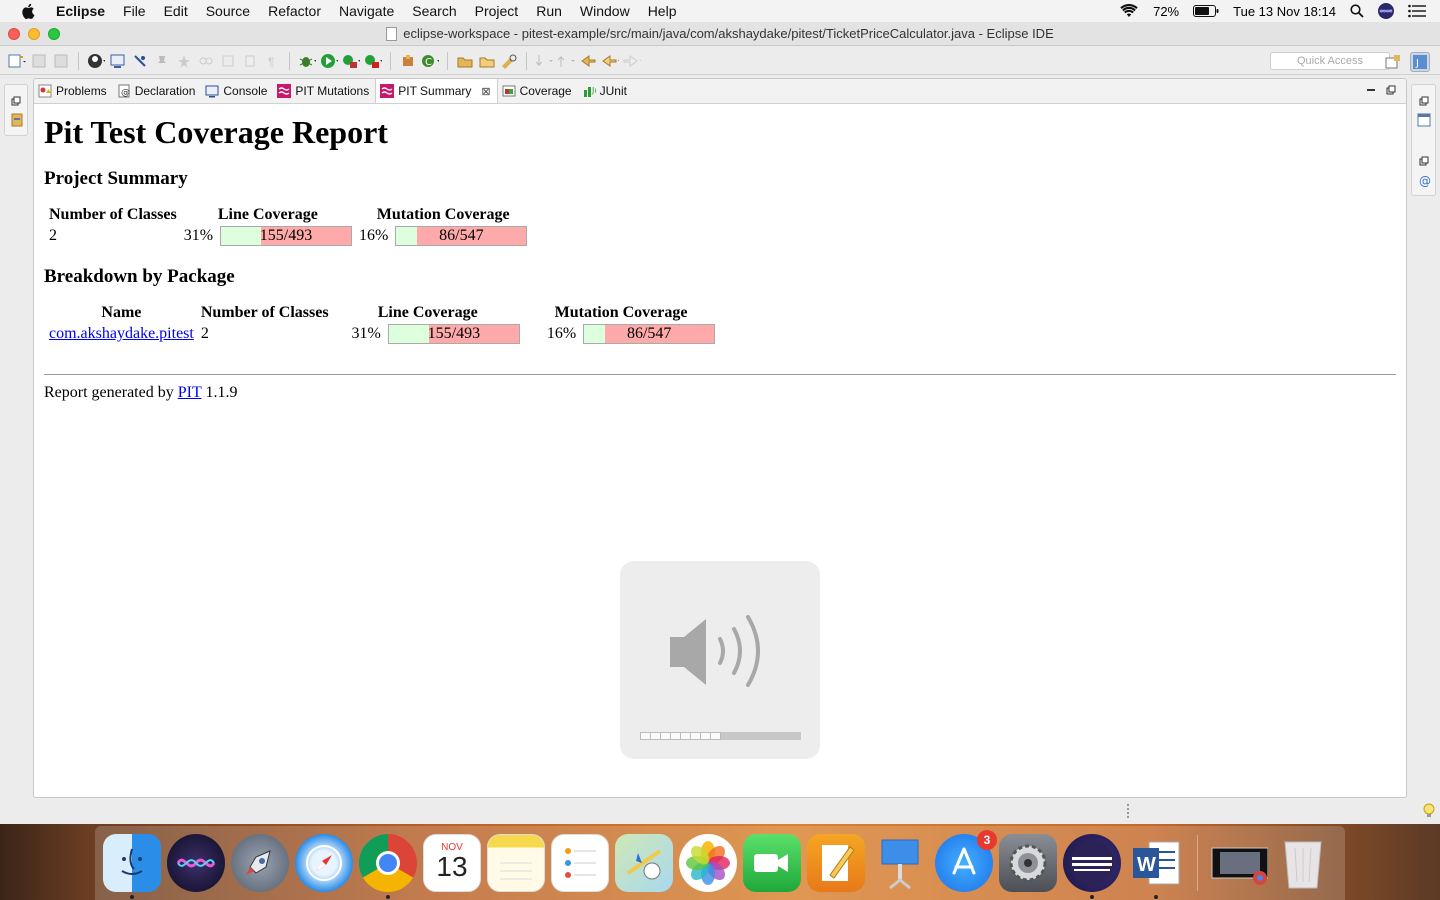  I want to click on volume-level-bar, so click(720, 736).